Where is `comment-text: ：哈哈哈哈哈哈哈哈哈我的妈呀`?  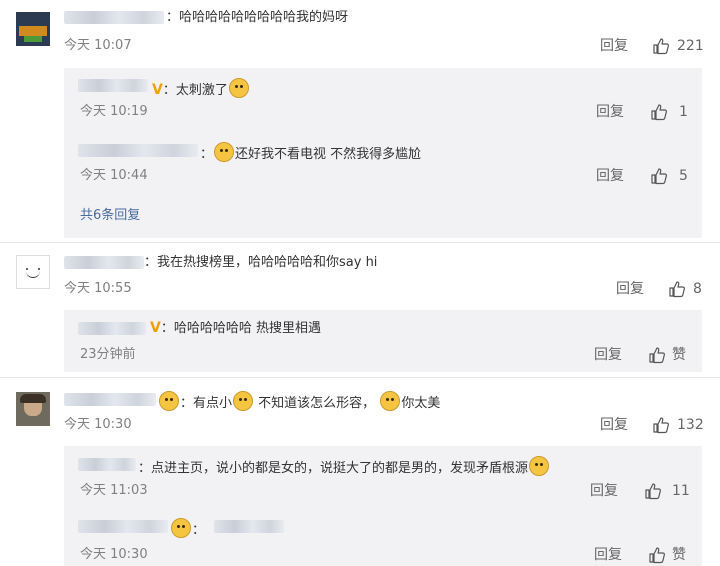
comment-text: ：哈哈哈哈哈哈哈哈哈我的妈呀 is located at coordinates (257, 17).